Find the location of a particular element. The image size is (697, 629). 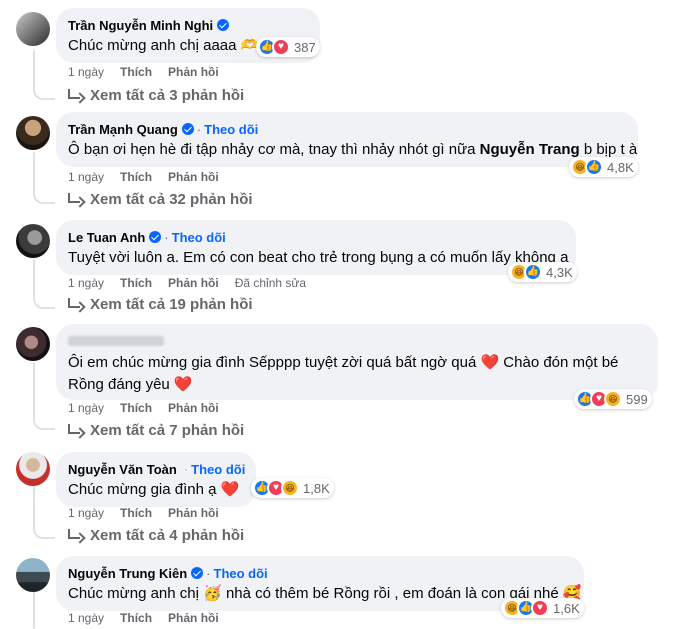

view-replies-link: Xem tất cả 19 phản hồi is located at coordinates (160, 304).